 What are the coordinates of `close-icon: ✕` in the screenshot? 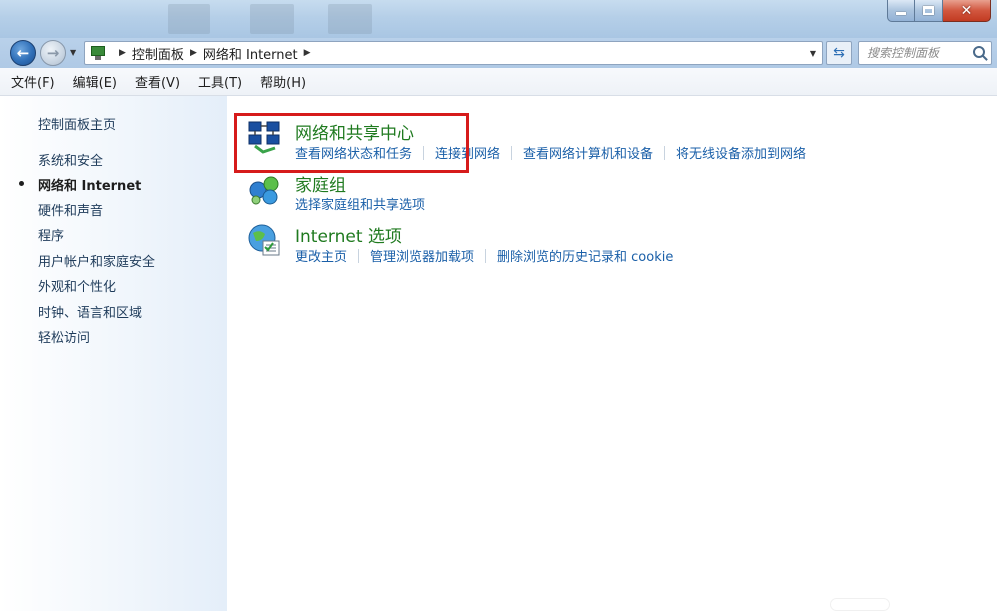 It's located at (966, 10).